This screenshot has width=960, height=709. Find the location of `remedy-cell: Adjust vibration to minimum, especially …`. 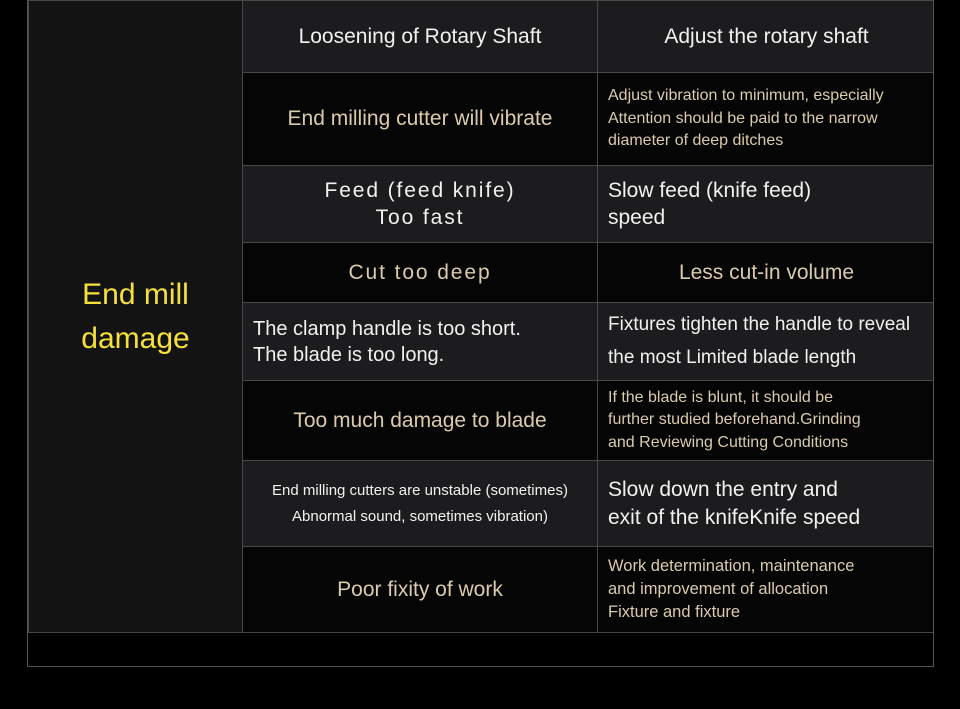

remedy-cell: Adjust vibration to minimum, especially … is located at coordinates (765, 119).